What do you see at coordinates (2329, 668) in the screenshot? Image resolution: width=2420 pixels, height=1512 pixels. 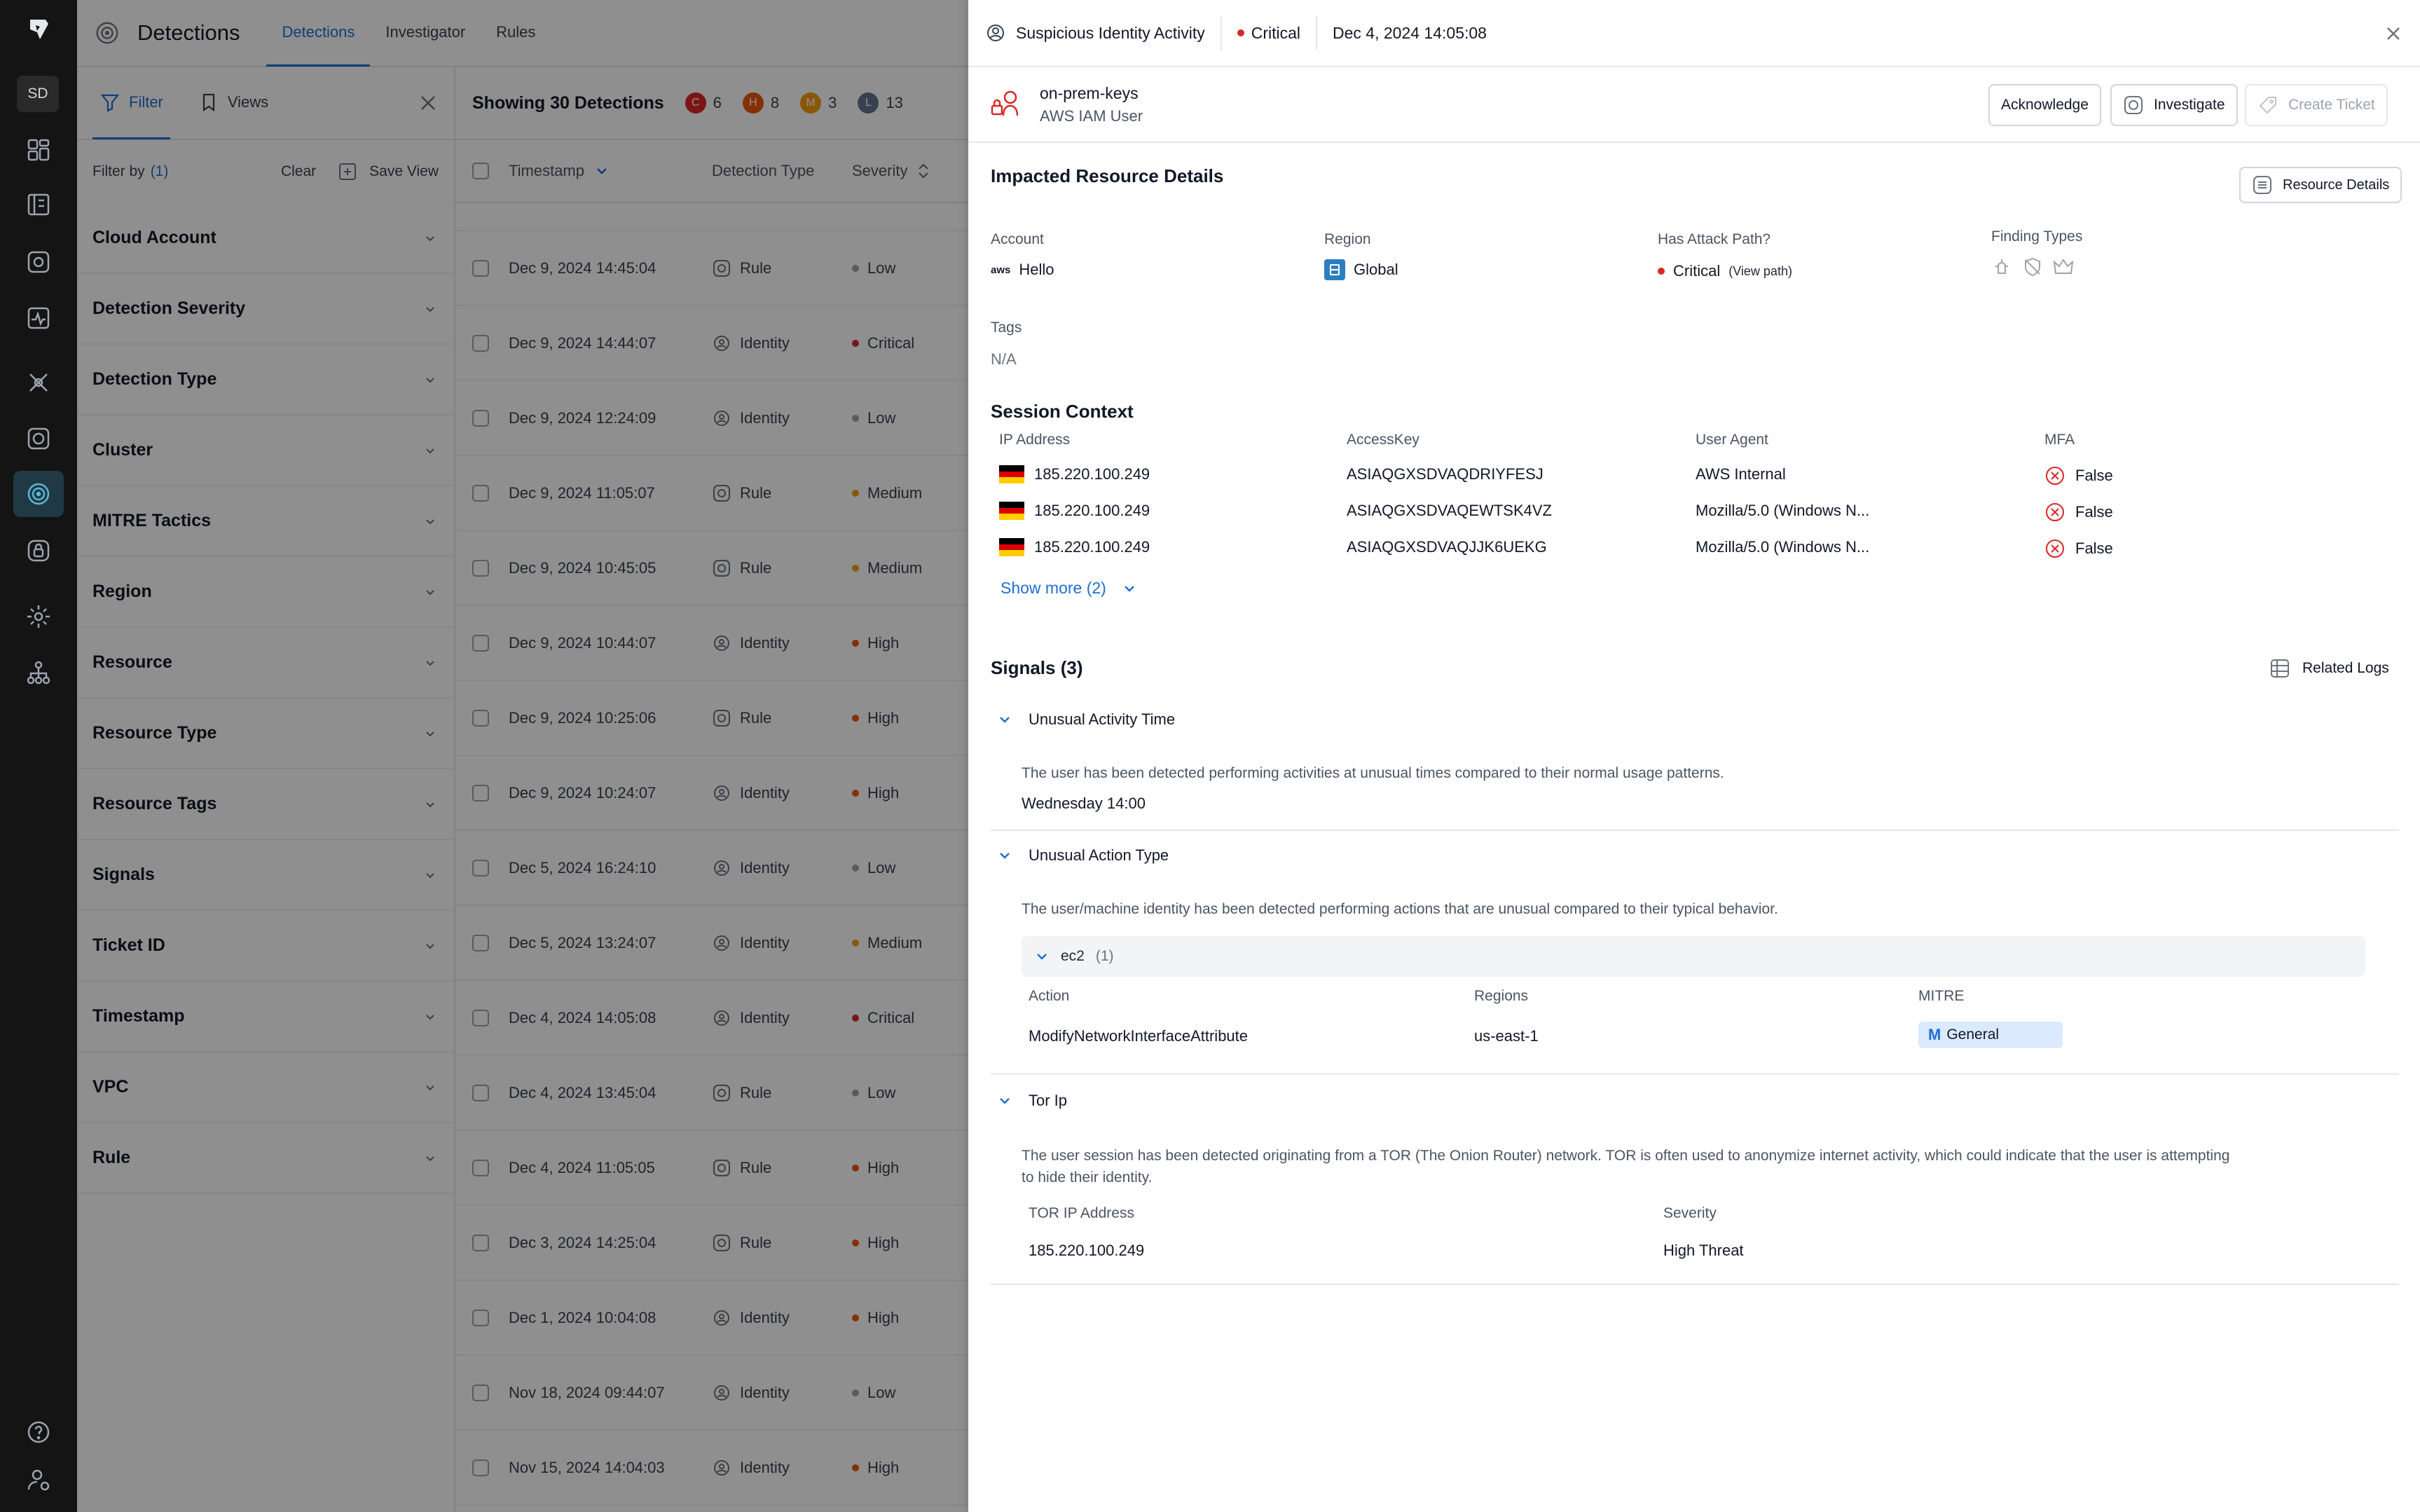 I see `related-logs-button: Related Logs` at bounding box center [2329, 668].